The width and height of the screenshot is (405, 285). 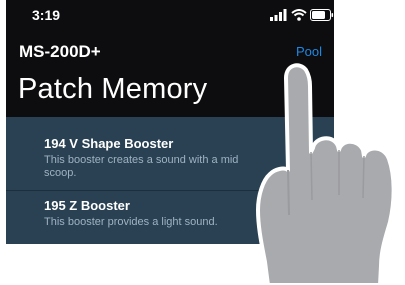 I want to click on pool-button: Pool, so click(x=309, y=51).